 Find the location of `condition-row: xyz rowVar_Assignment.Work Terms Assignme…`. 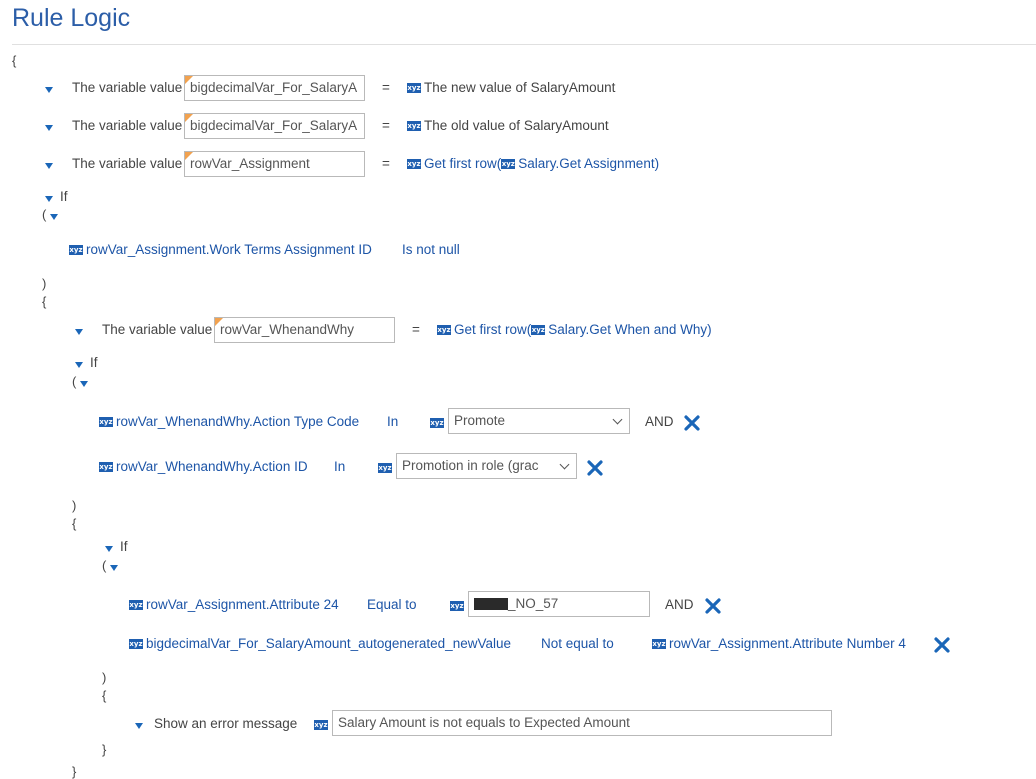

condition-row: xyz rowVar_Assignment.Work Terms Assignme… is located at coordinates (220, 249).